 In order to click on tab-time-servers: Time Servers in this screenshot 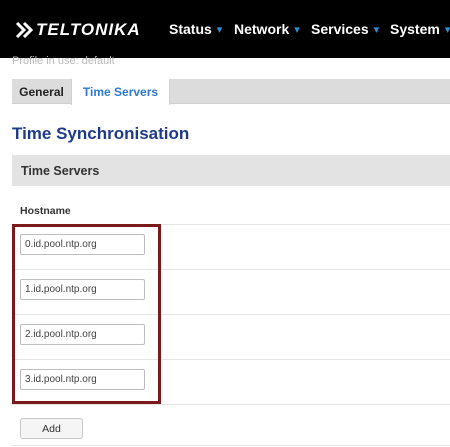, I will do `click(120, 92)`.